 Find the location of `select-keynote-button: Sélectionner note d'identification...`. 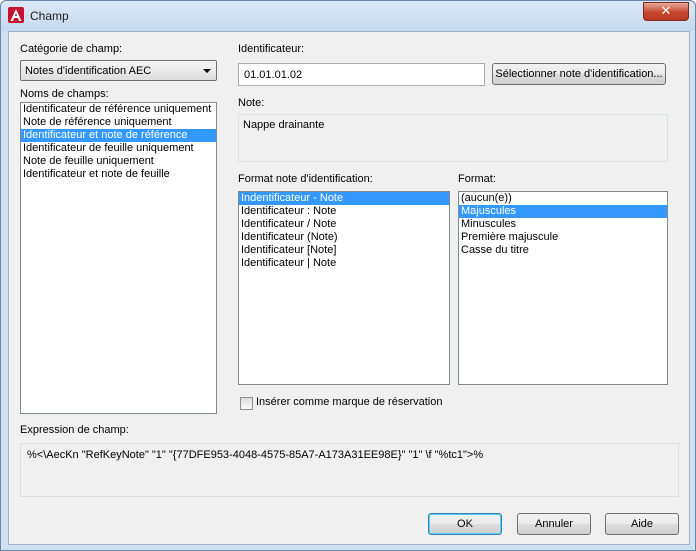

select-keynote-button: Sélectionner note d'identification... is located at coordinates (579, 74).